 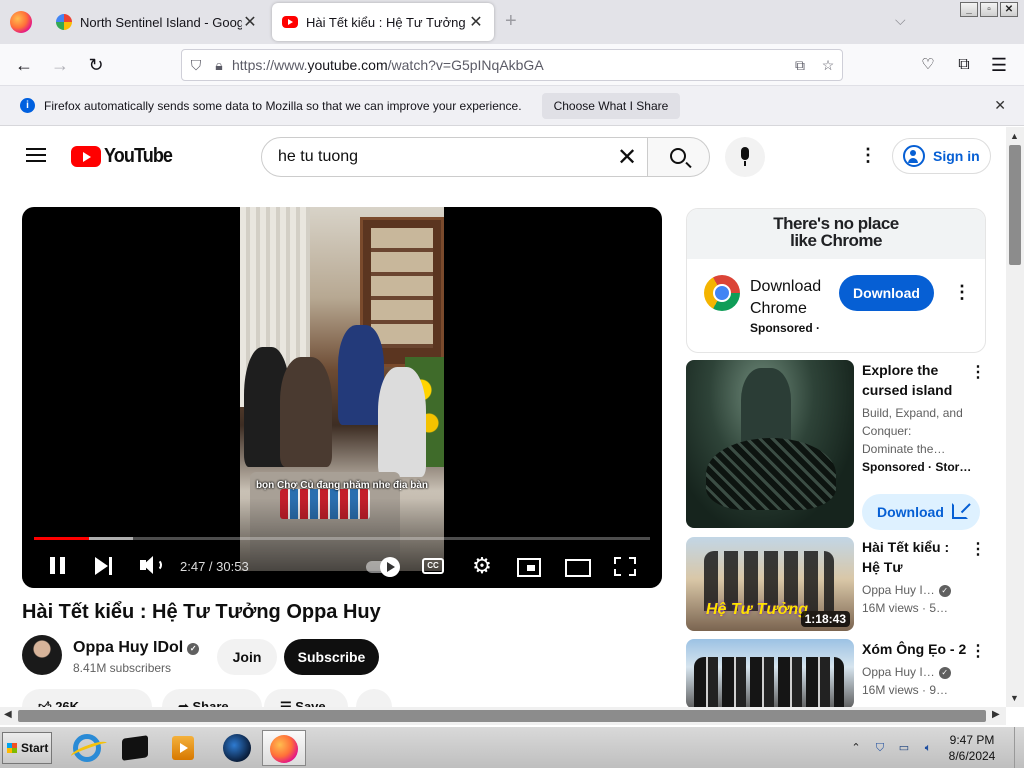 I want to click on join-button: Join, so click(x=247, y=657).